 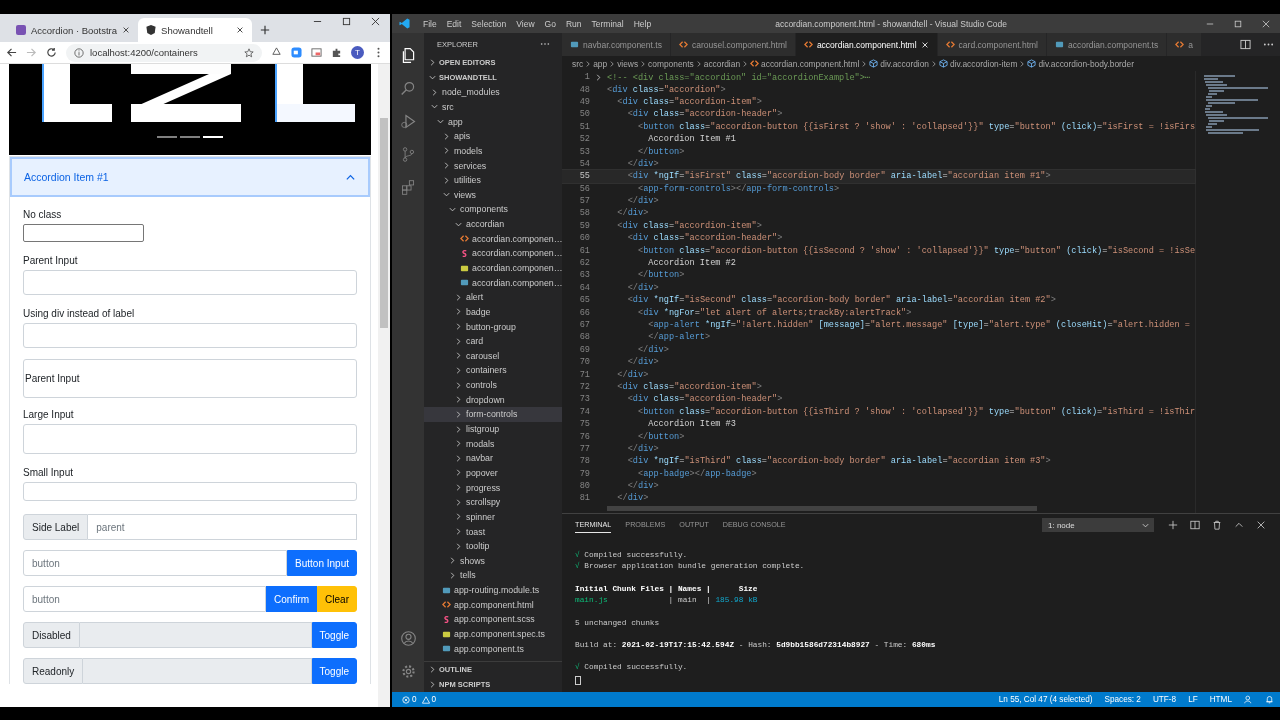 I want to click on menu-item: Edit, so click(x=454, y=23).